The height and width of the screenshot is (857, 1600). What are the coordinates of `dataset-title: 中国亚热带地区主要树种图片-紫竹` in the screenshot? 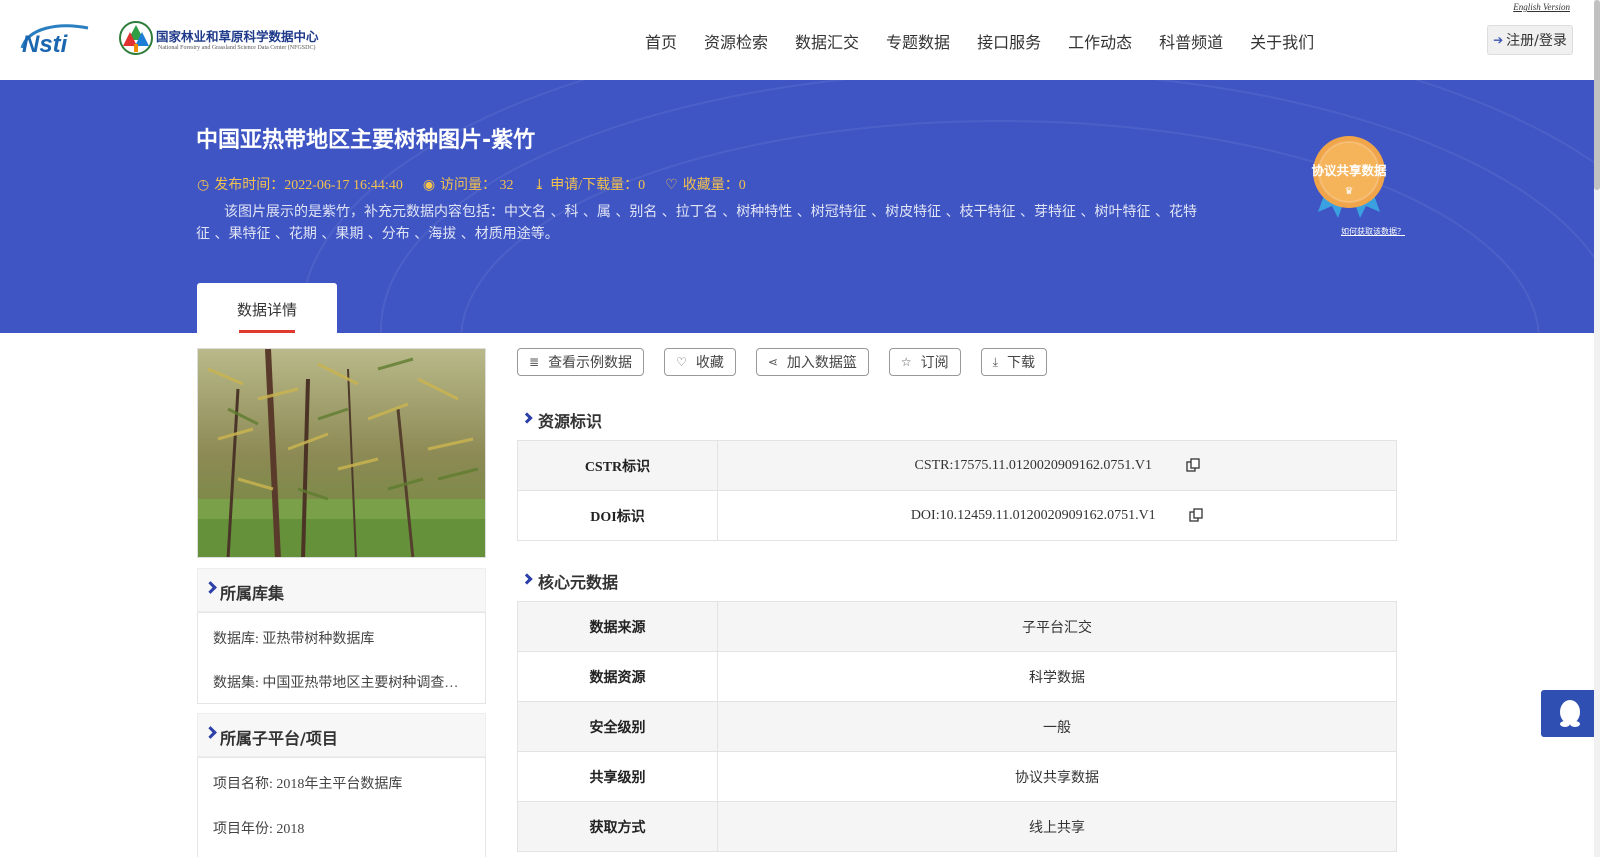 It's located at (366, 140).